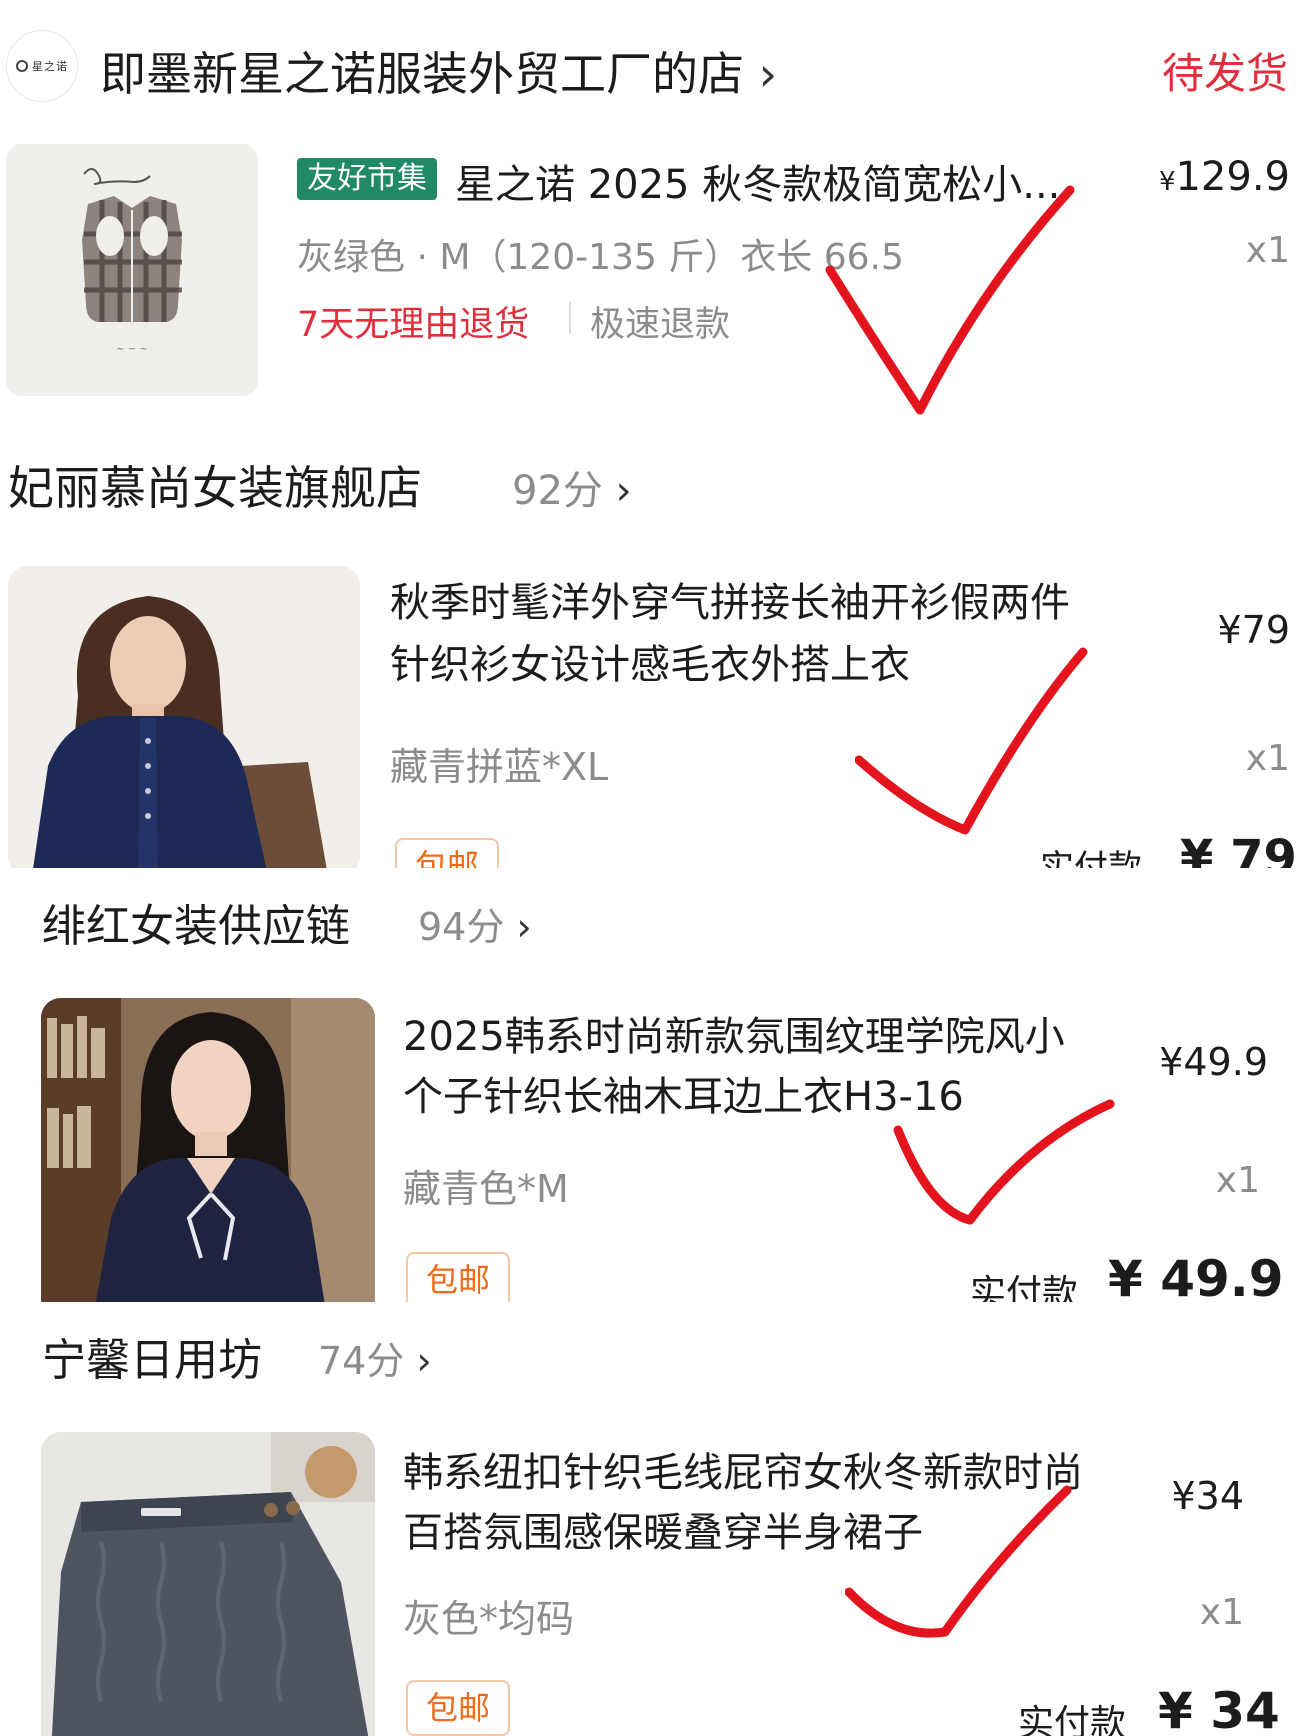 The height and width of the screenshot is (1736, 1302). Describe the element at coordinates (22, 66) in the screenshot. I see `logo-mark-icon` at that location.